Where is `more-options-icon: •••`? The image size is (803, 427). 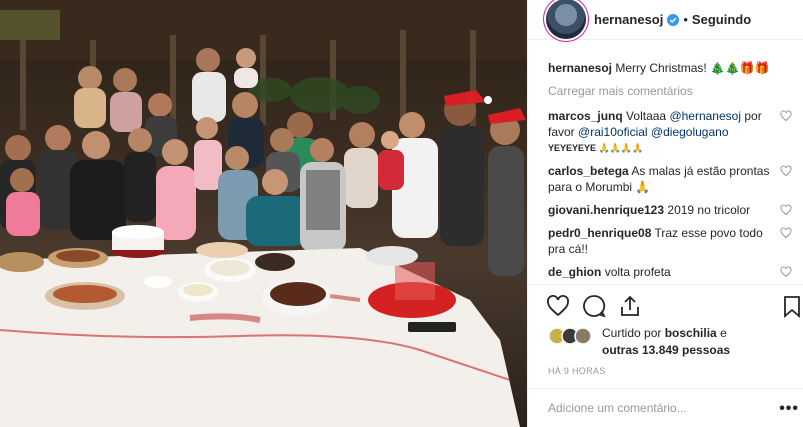 more-options-icon: ••• is located at coordinates (789, 409).